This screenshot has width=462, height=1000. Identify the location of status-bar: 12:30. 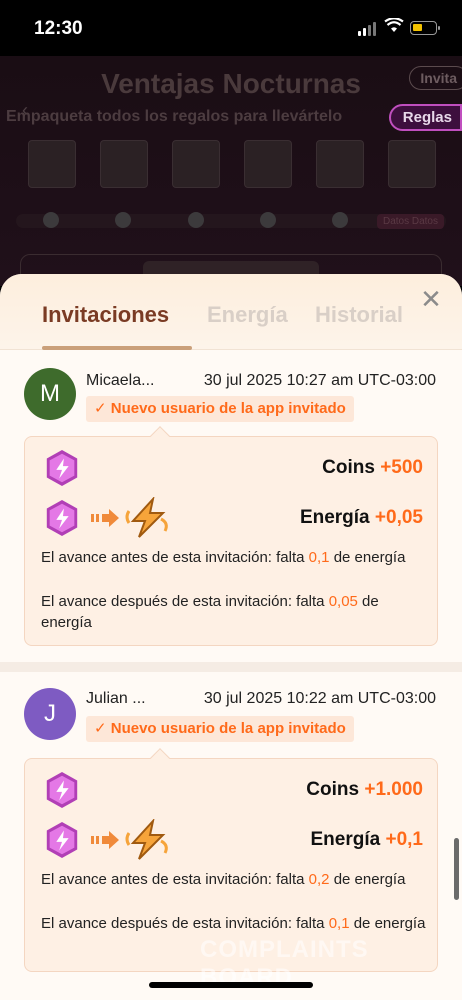
(231, 28).